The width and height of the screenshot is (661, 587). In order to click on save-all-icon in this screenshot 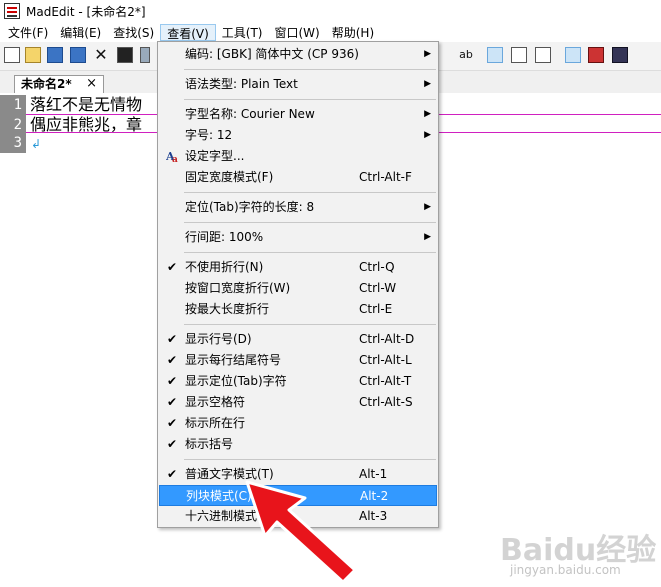, I will do `click(78, 55)`.